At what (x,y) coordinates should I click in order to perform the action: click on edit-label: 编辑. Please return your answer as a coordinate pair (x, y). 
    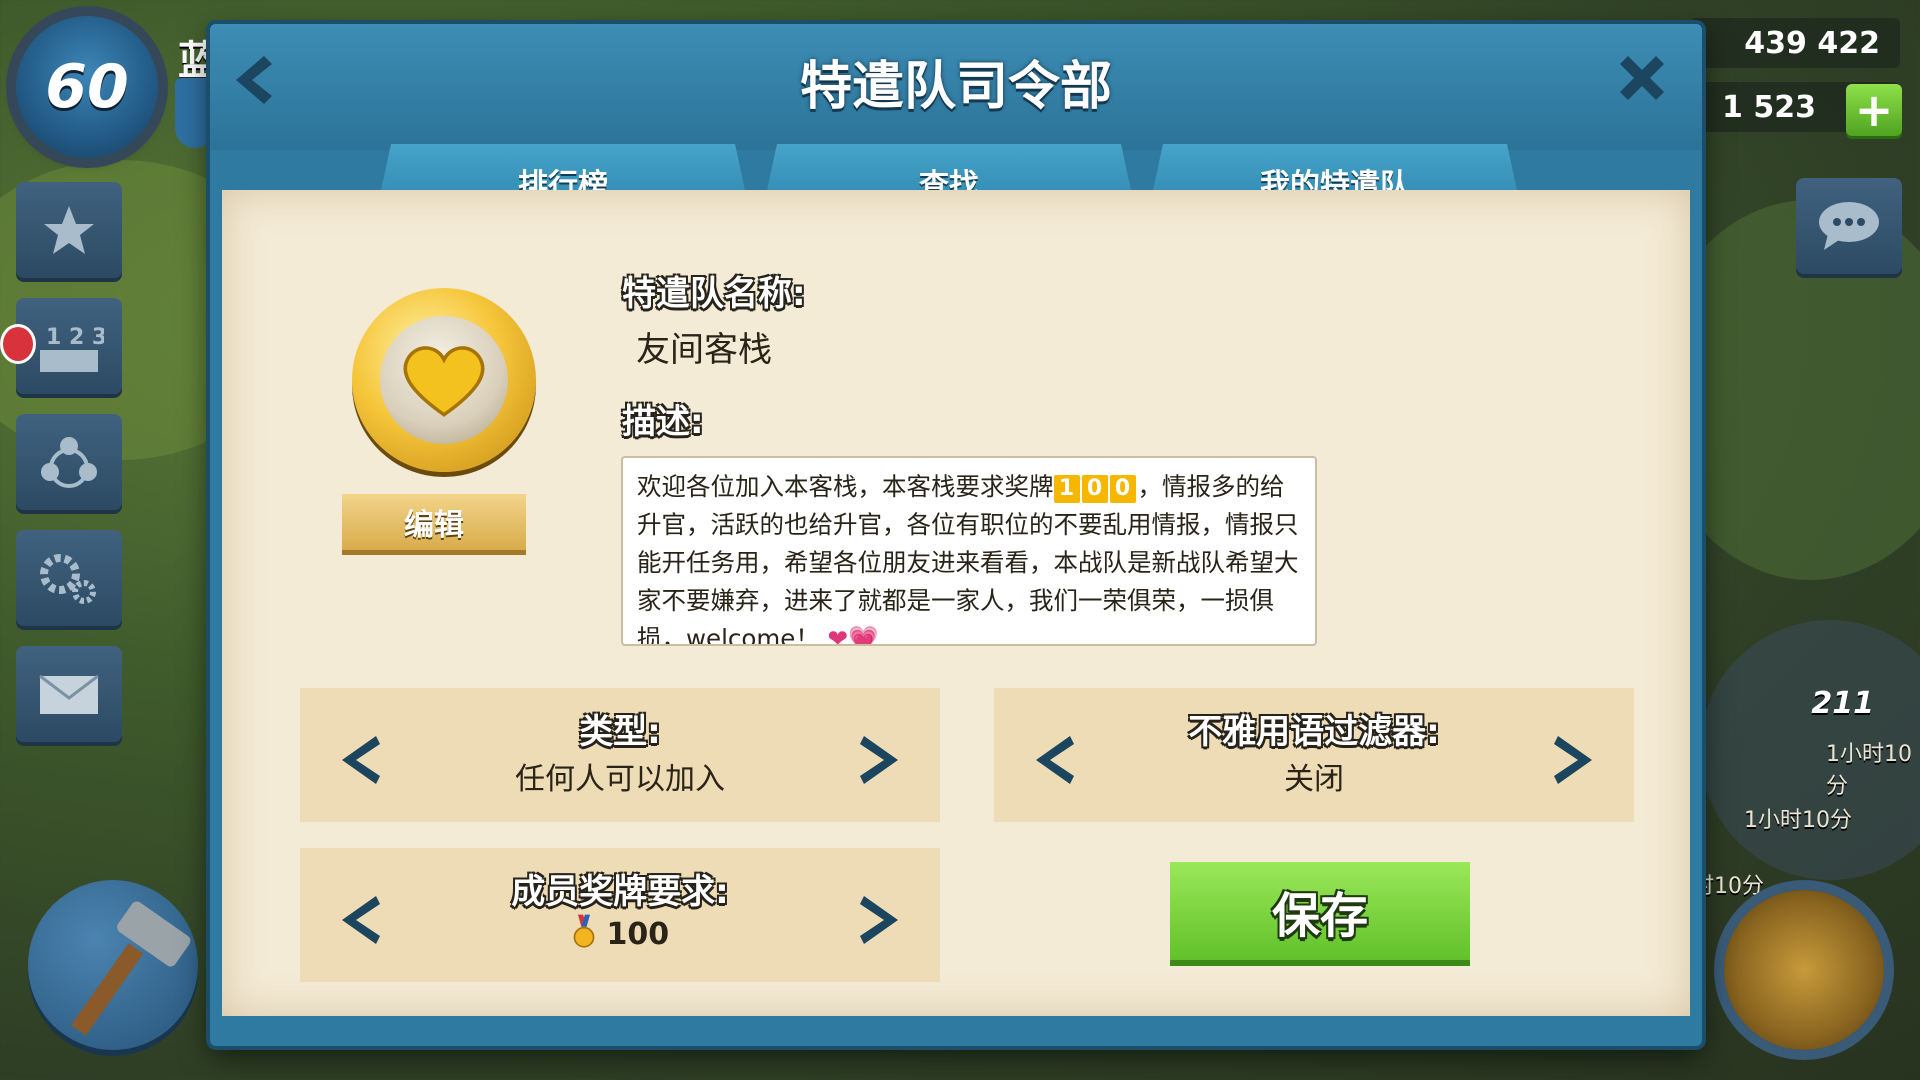
    Looking at the image, I should click on (434, 525).